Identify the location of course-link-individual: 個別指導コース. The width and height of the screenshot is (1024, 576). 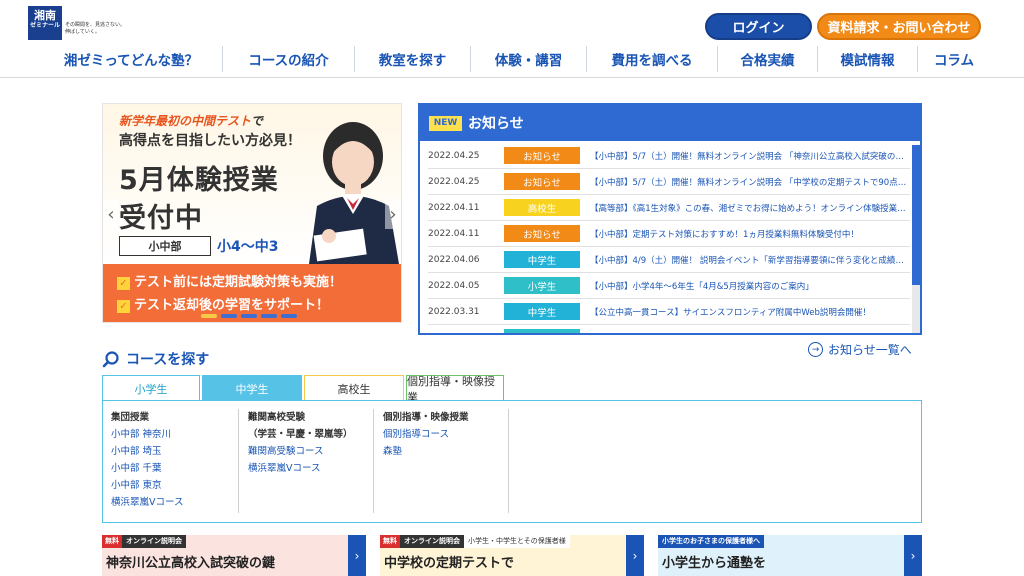
(445, 434).